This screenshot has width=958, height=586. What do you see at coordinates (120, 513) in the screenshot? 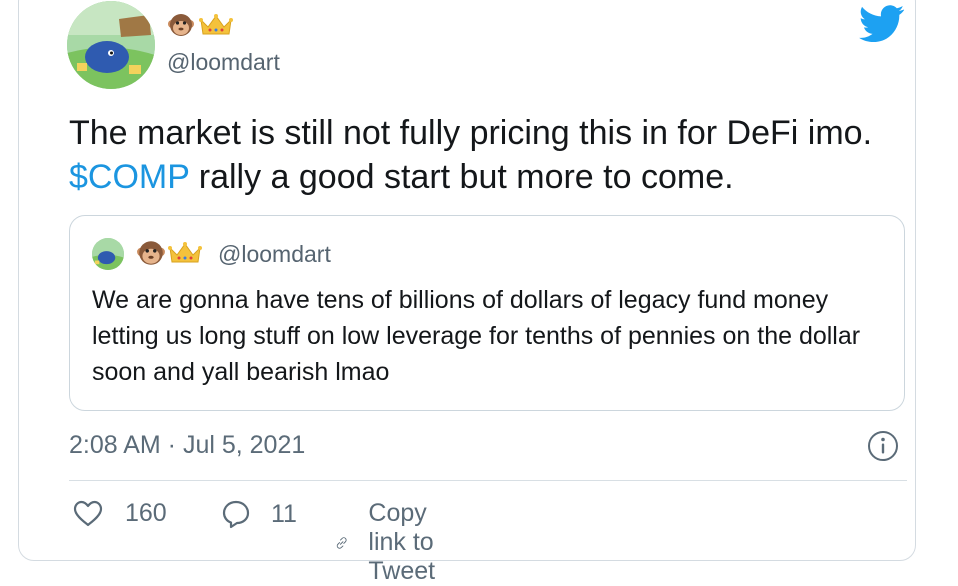
I see `like-button: 160` at bounding box center [120, 513].